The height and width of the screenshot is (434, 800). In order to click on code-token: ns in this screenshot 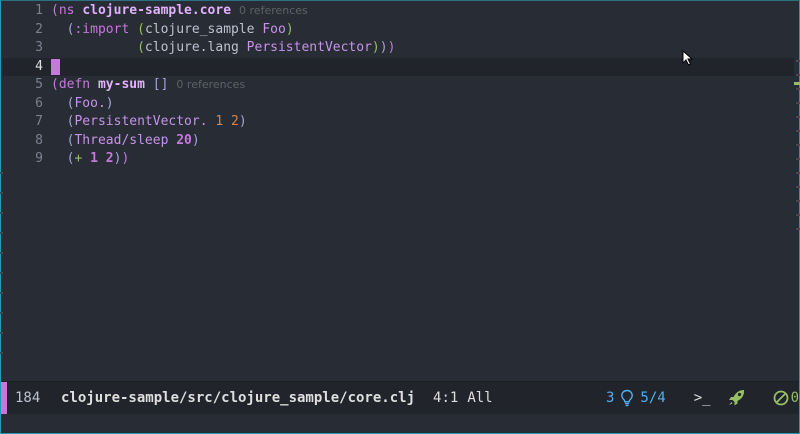, I will do `click(70, 10)`.